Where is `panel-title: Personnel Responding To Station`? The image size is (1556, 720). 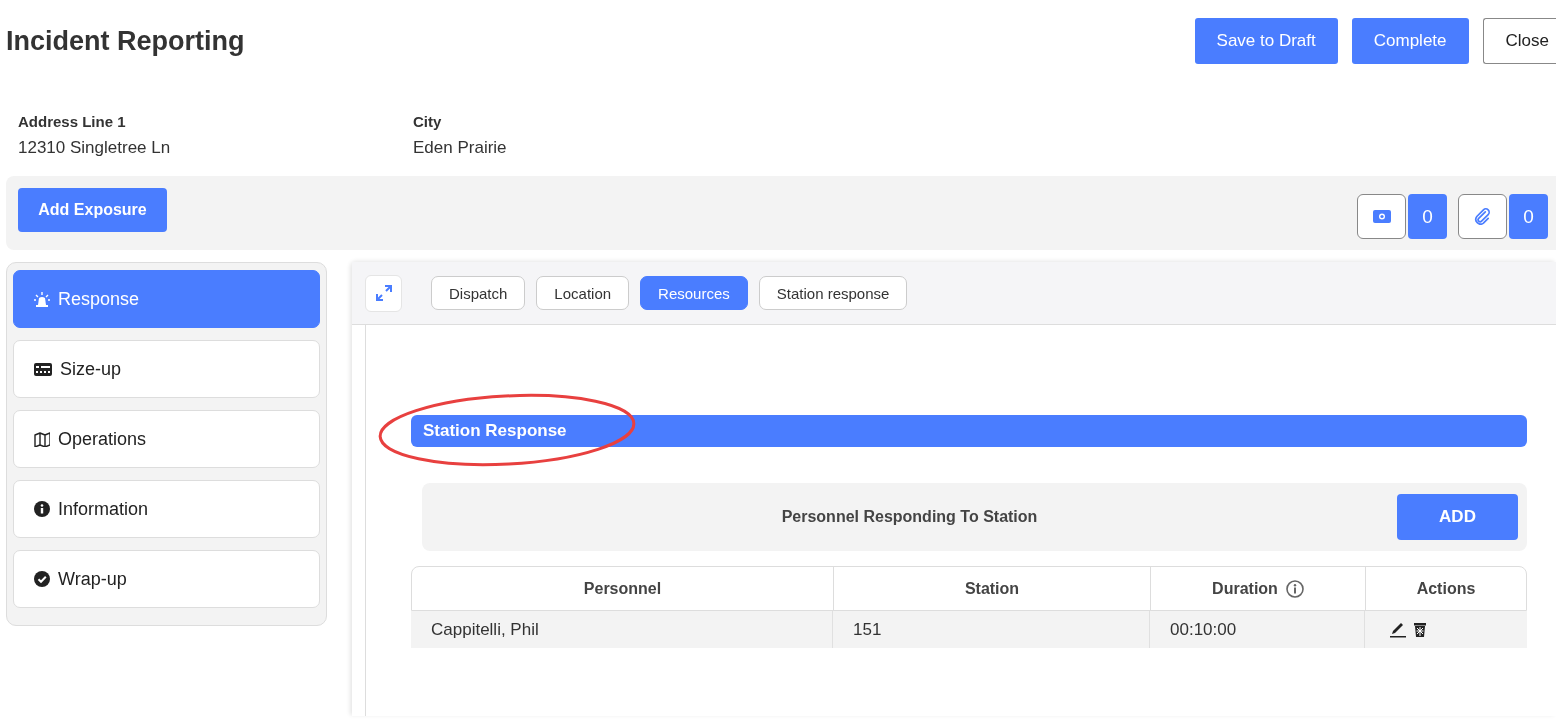
panel-title: Personnel Responding To Station is located at coordinates (909, 517).